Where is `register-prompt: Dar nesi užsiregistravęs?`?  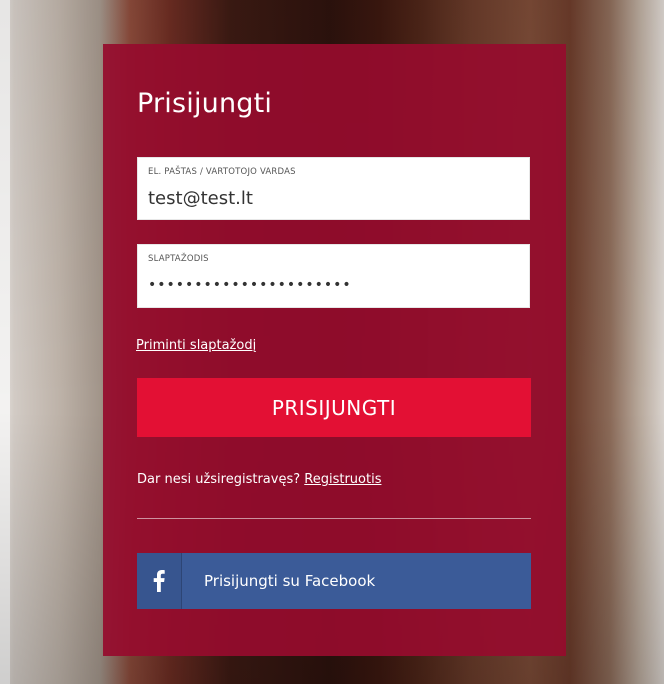 register-prompt: Dar nesi užsiregistravęs? is located at coordinates (219, 479).